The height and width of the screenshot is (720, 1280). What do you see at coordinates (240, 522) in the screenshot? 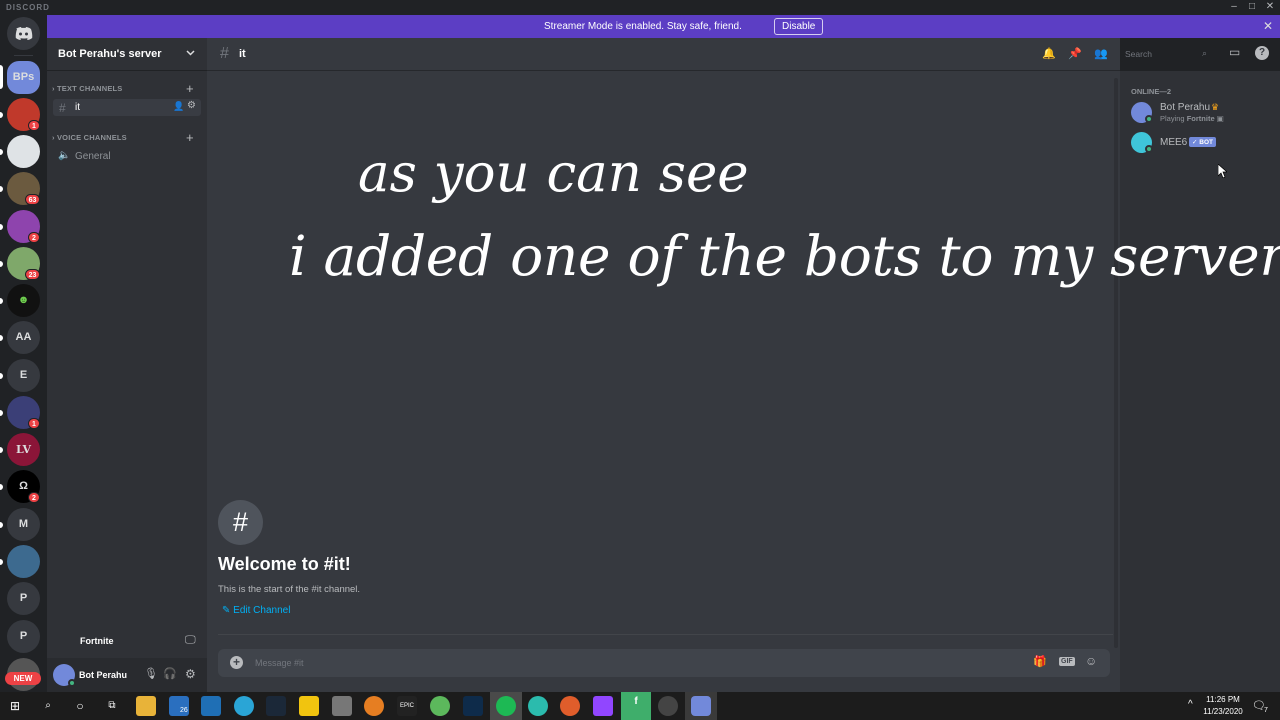
I see `channel-hash-badge: #` at bounding box center [240, 522].